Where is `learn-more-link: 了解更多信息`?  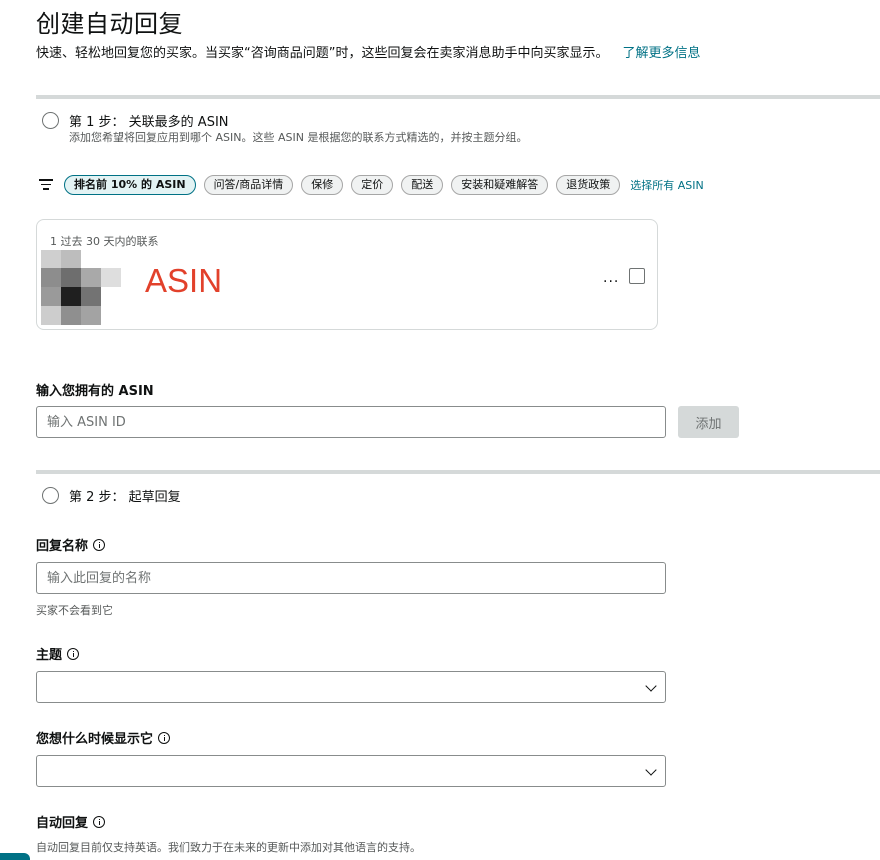 learn-more-link: 了解更多信息 is located at coordinates (661, 53).